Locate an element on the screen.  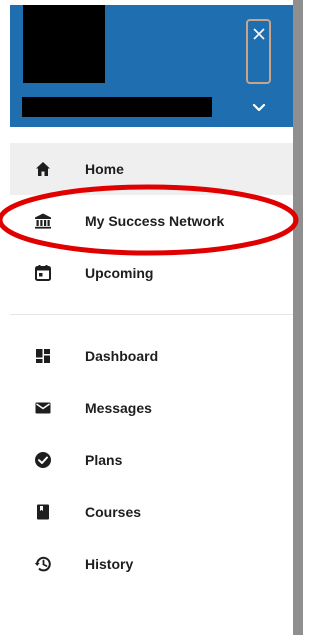
home-icon is located at coordinates (43, 169).